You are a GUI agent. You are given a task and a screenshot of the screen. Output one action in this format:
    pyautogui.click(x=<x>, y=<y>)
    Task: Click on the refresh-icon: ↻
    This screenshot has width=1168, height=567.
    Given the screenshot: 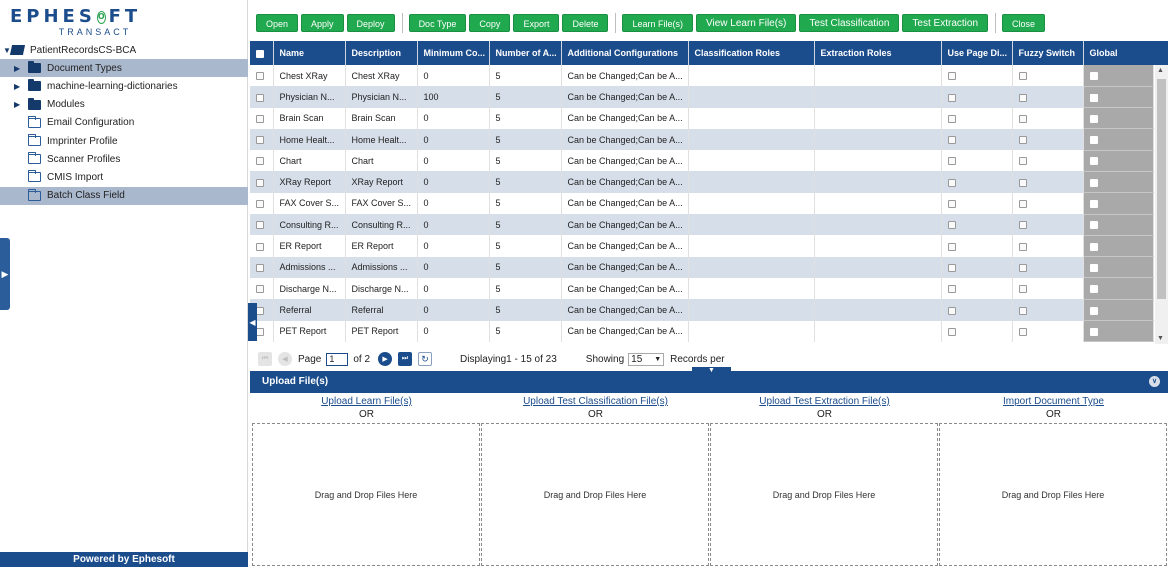 What is the action you would take?
    pyautogui.click(x=425, y=359)
    